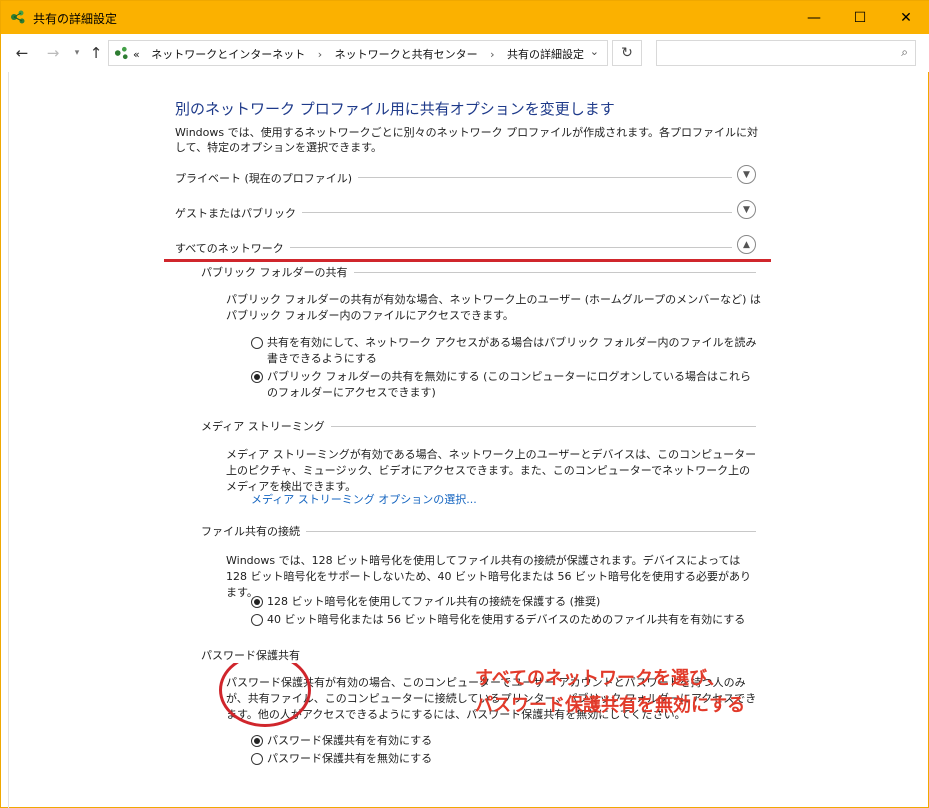  I want to click on section-title: パスワード保護共有, so click(253, 655).